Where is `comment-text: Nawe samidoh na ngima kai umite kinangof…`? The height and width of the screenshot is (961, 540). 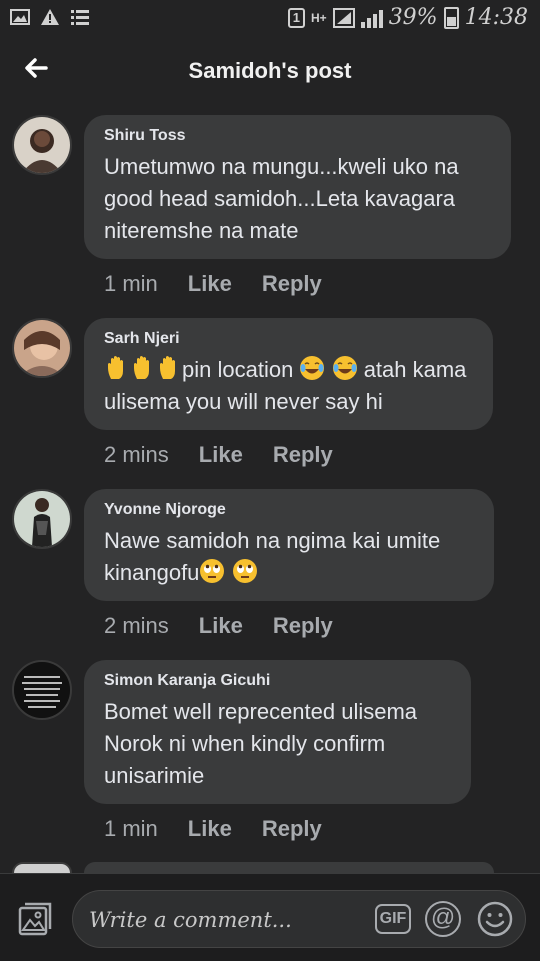 comment-text: Nawe samidoh na ngima kai umite kinangof… is located at coordinates (289, 557).